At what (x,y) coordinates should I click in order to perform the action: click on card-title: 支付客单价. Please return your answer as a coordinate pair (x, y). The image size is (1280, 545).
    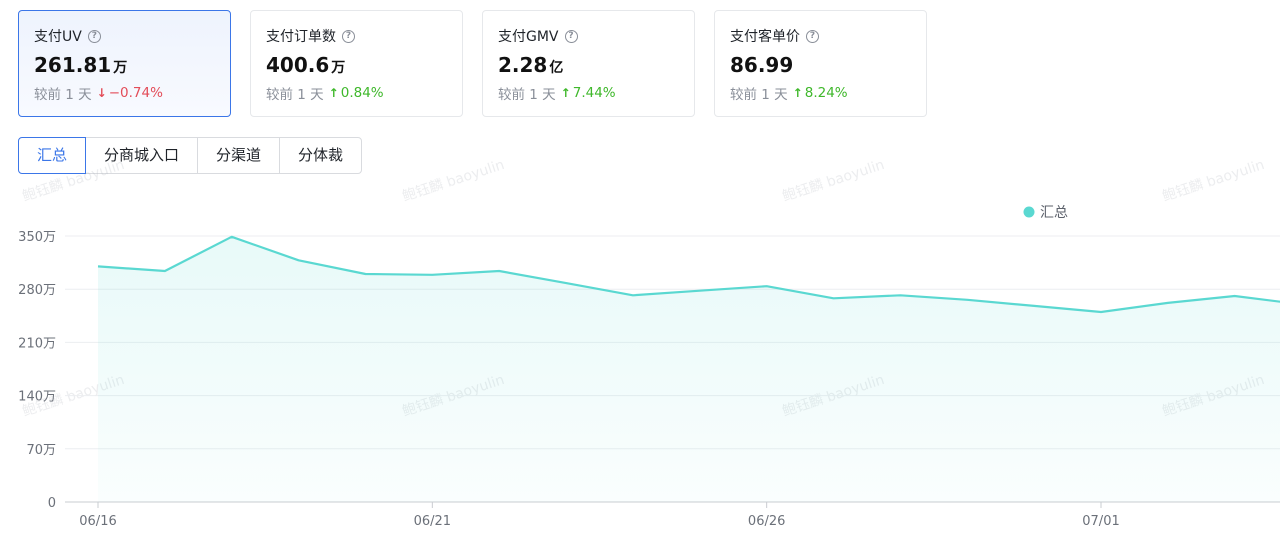
    Looking at the image, I should click on (765, 37).